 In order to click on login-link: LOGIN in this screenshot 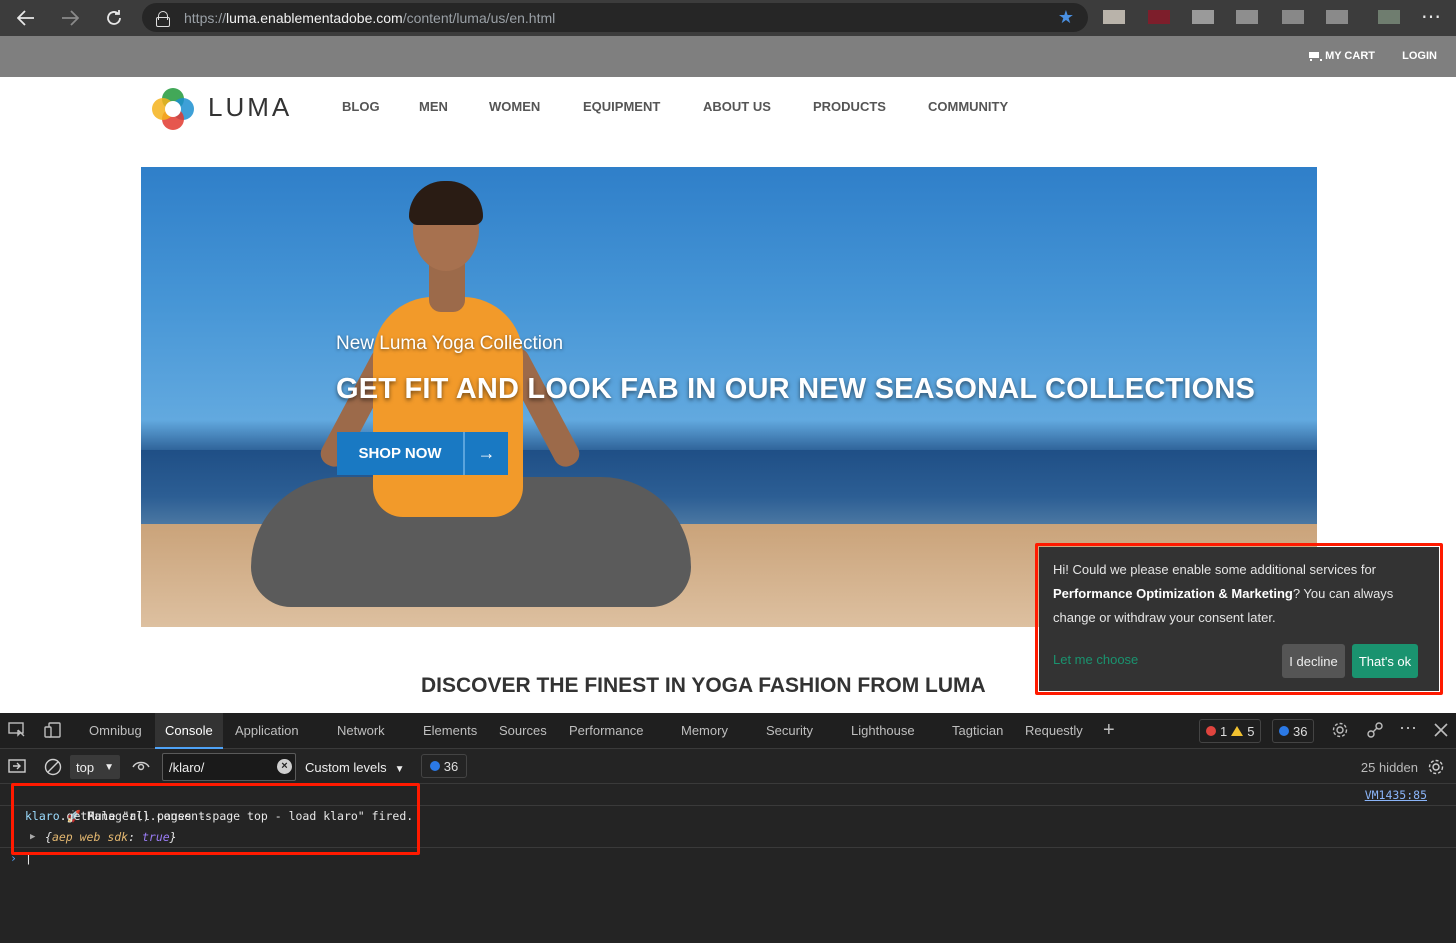, I will do `click(1419, 56)`.